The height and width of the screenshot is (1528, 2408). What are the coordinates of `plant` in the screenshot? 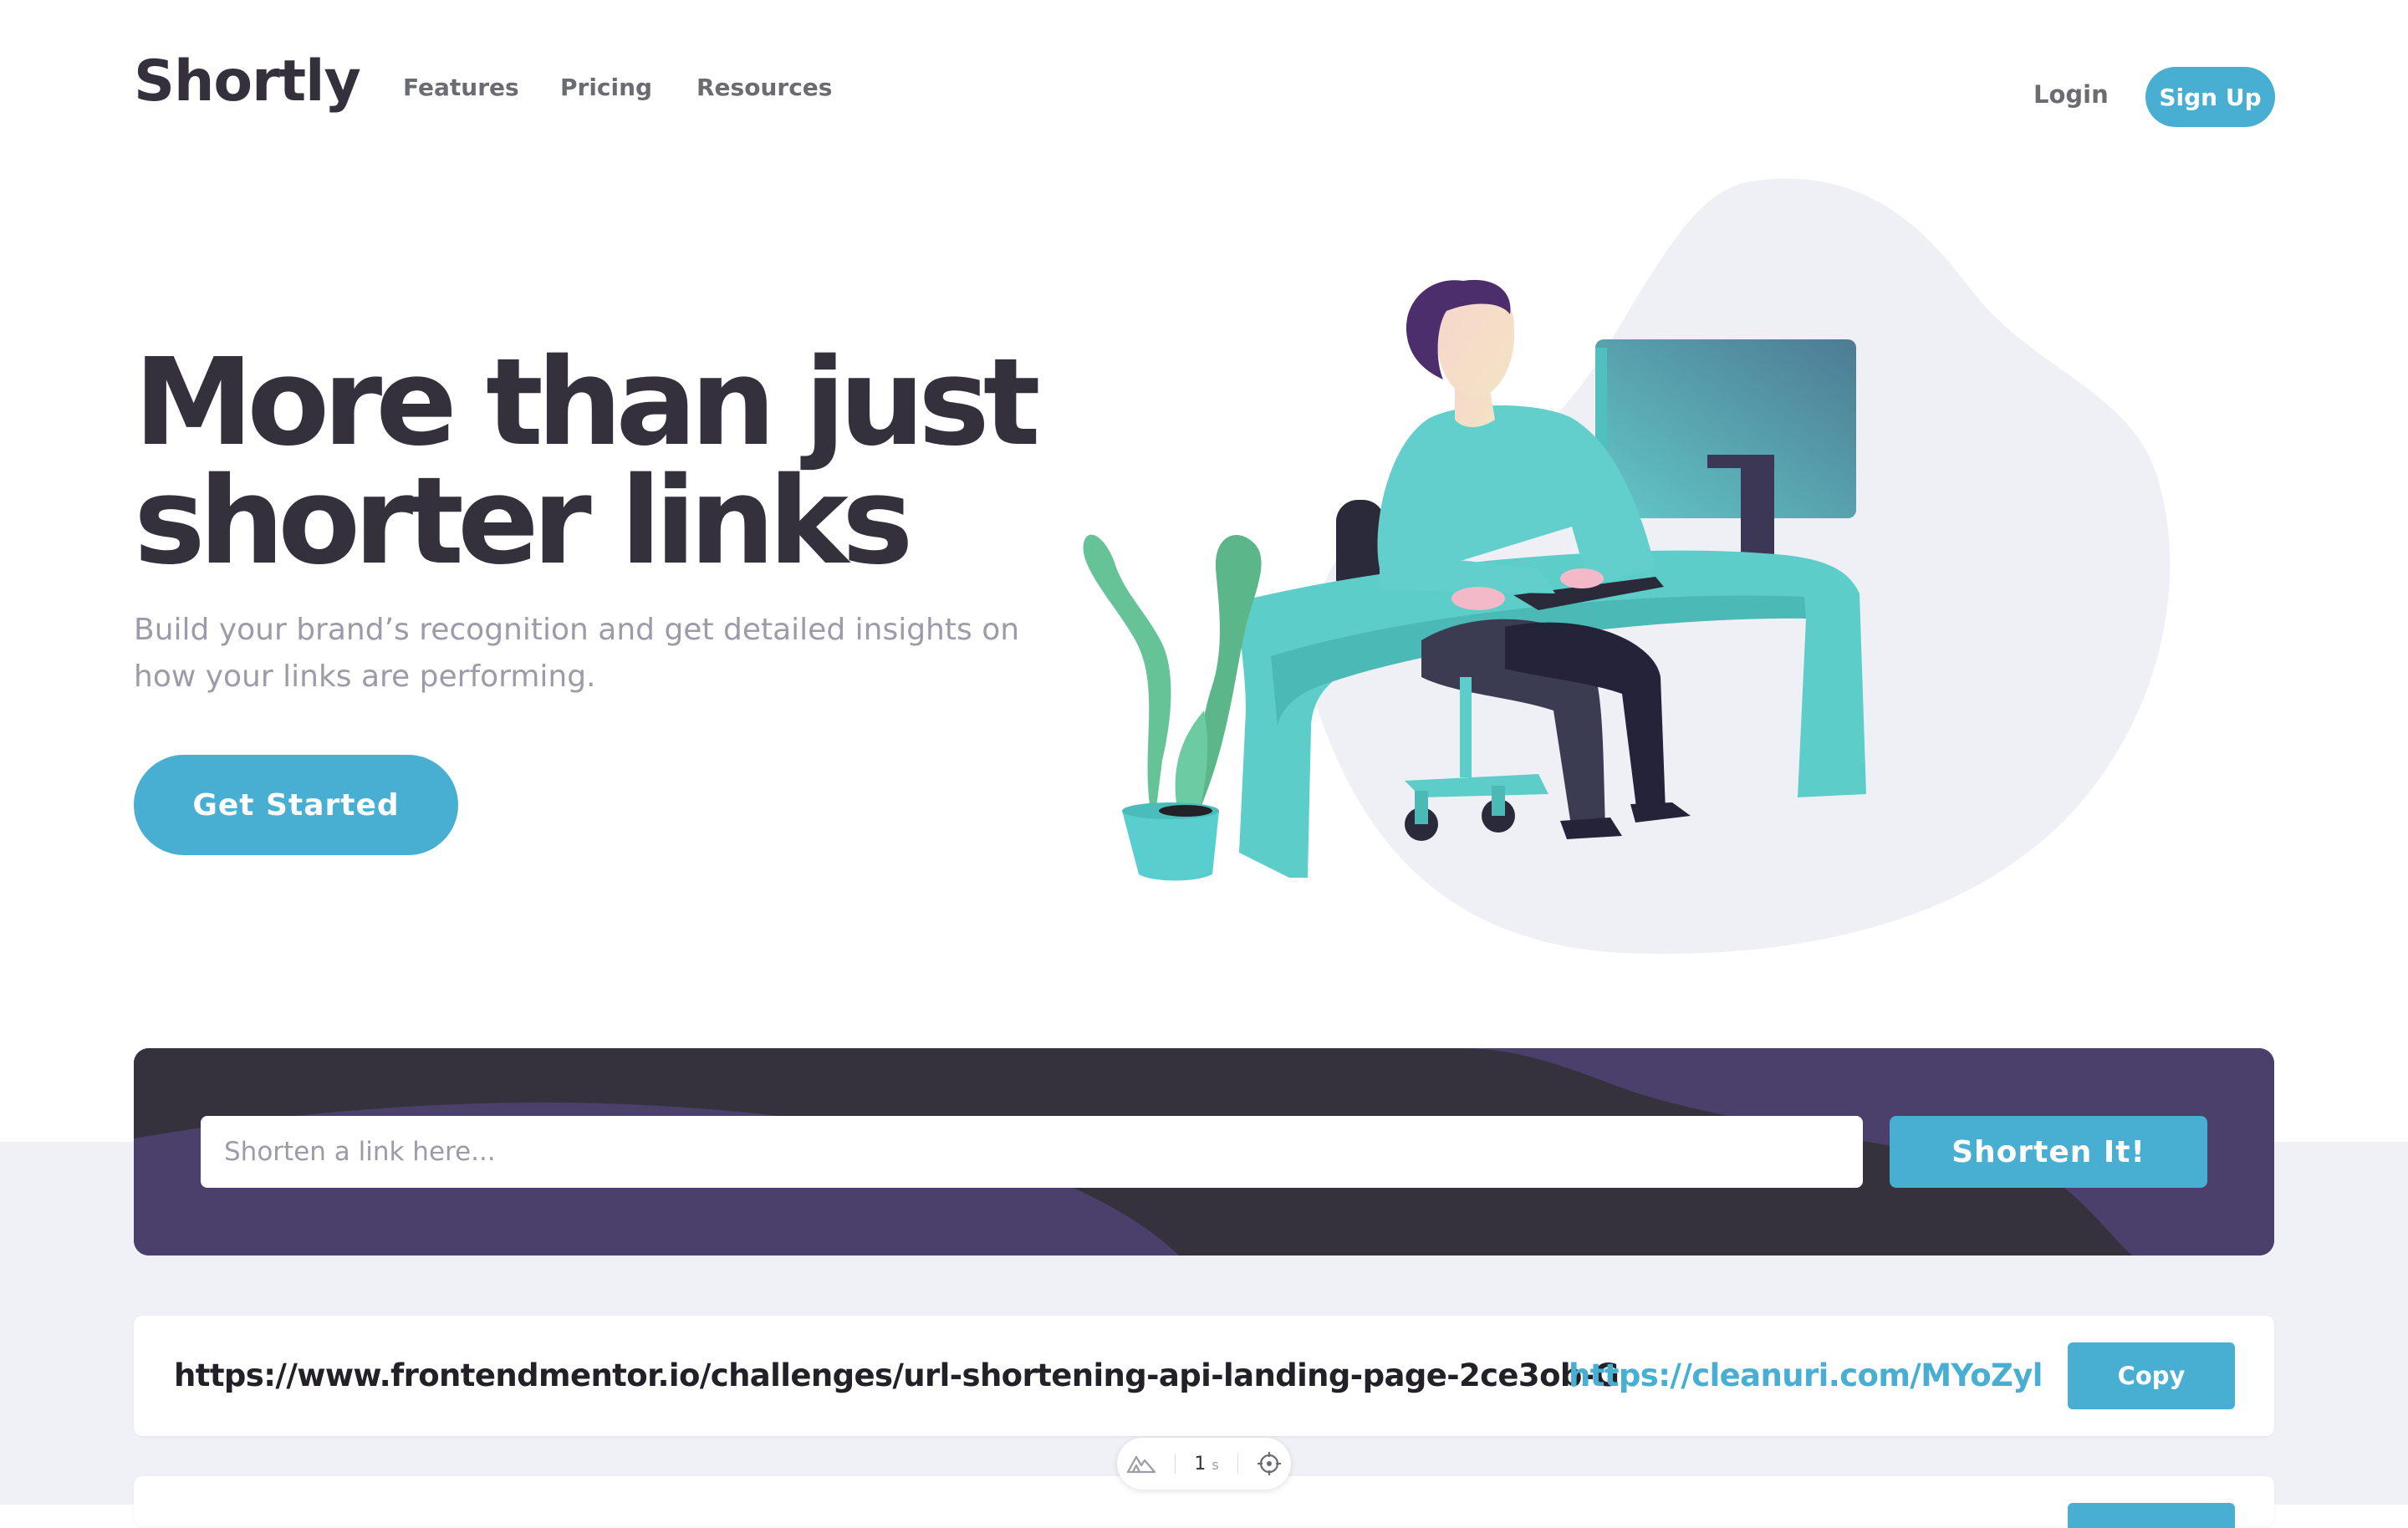 It's located at (1127, 681).